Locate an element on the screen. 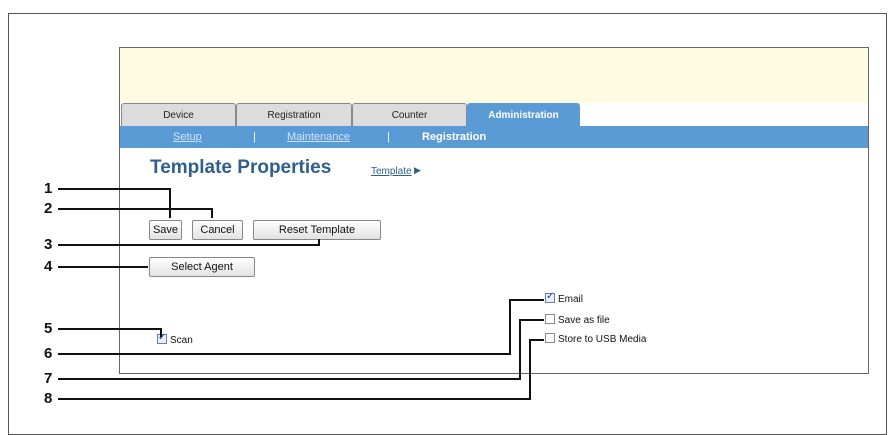 This screenshot has width=894, height=435. callout-6: 6 is located at coordinates (48, 353).